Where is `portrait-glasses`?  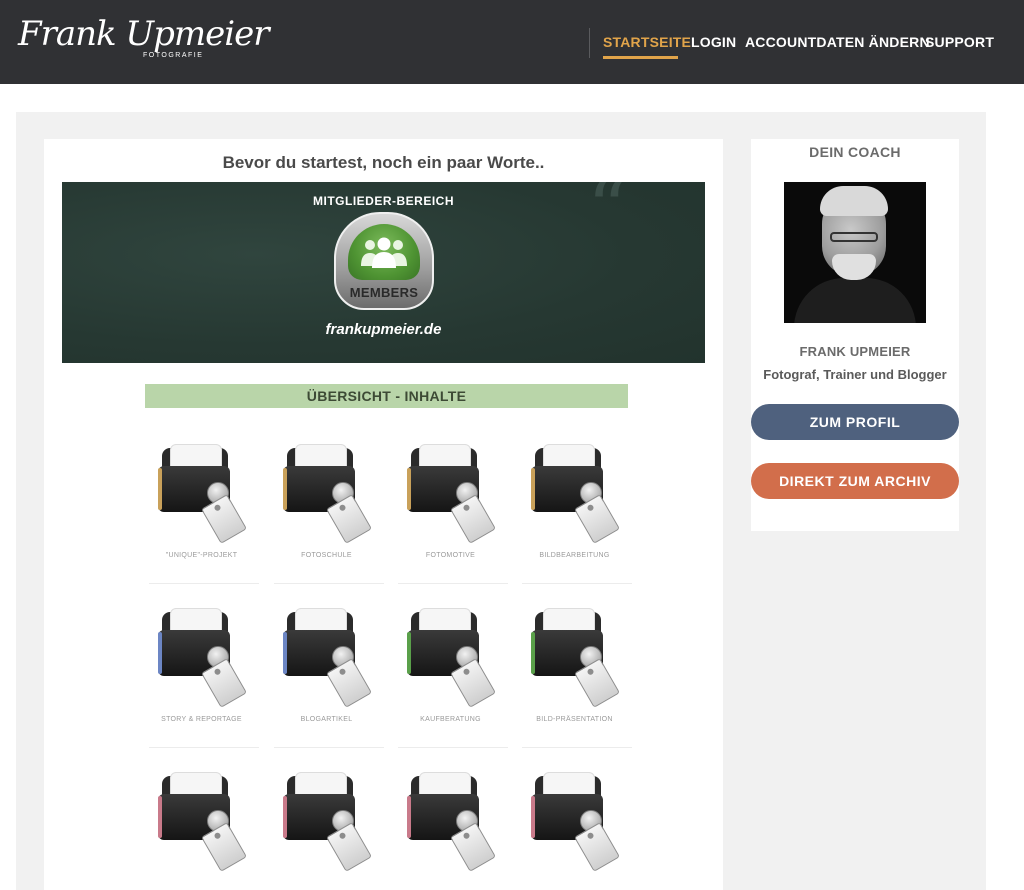 portrait-glasses is located at coordinates (854, 237).